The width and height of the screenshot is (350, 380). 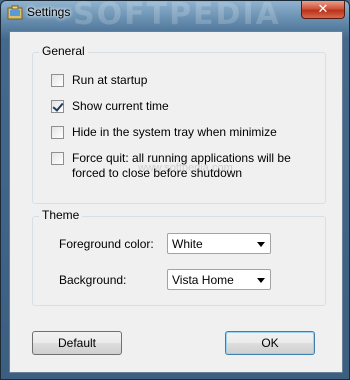 What do you see at coordinates (185, 168) in the screenshot?
I see `softpedia-overlay-text: www.softpedia.com` at bounding box center [185, 168].